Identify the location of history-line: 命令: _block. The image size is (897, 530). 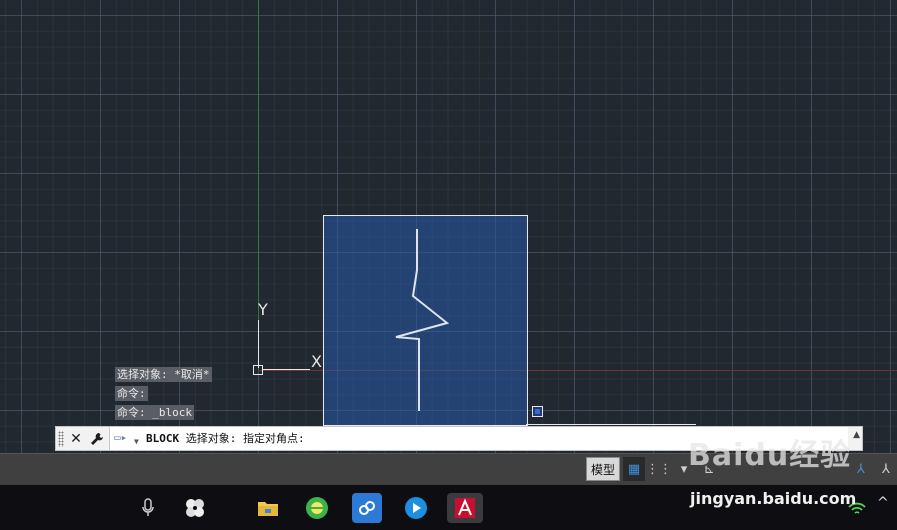
(154, 412).